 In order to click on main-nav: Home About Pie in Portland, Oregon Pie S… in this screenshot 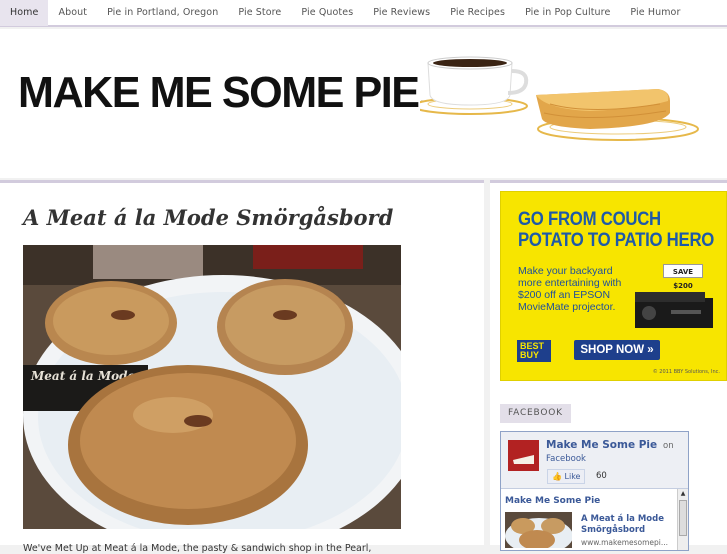, I will do `click(363, 13)`.